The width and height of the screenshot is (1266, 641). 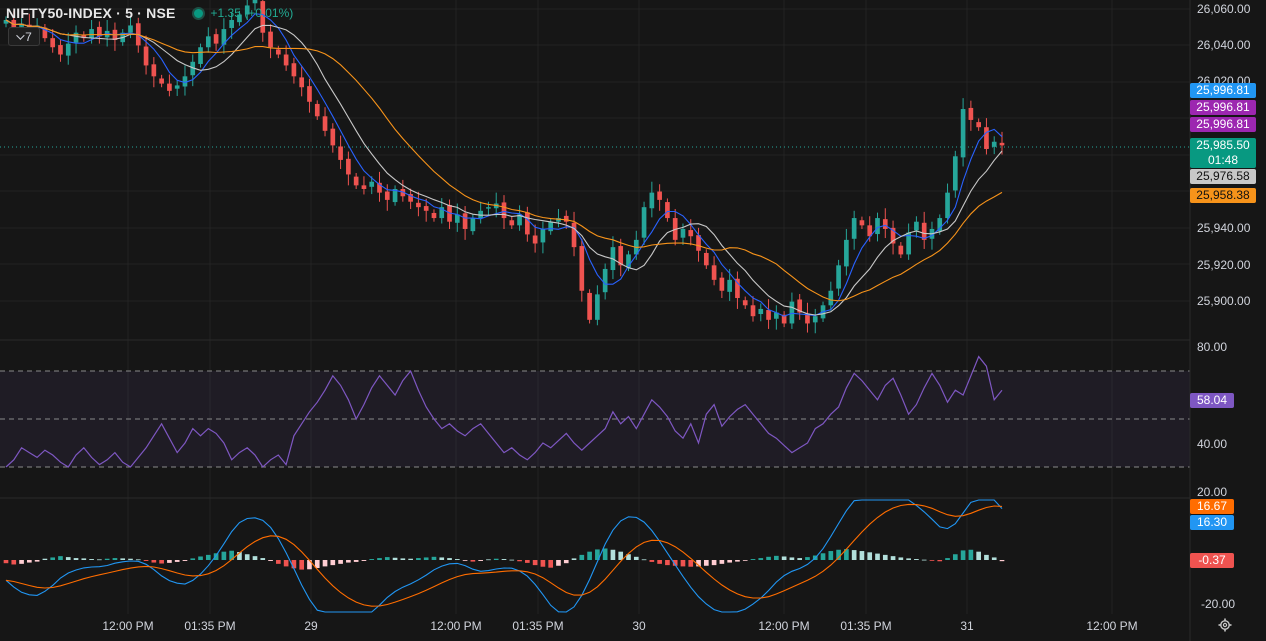 I want to click on macd-line-tag: 16.30, so click(x=1212, y=522).